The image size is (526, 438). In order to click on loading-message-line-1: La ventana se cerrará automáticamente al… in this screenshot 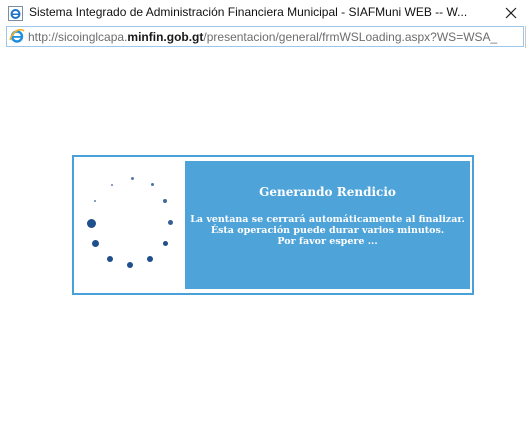, I will do `click(327, 219)`.